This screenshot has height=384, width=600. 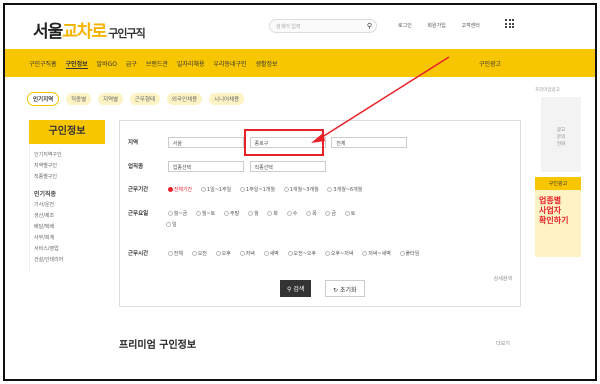 I want to click on day-option: 목, so click(x=311, y=213).